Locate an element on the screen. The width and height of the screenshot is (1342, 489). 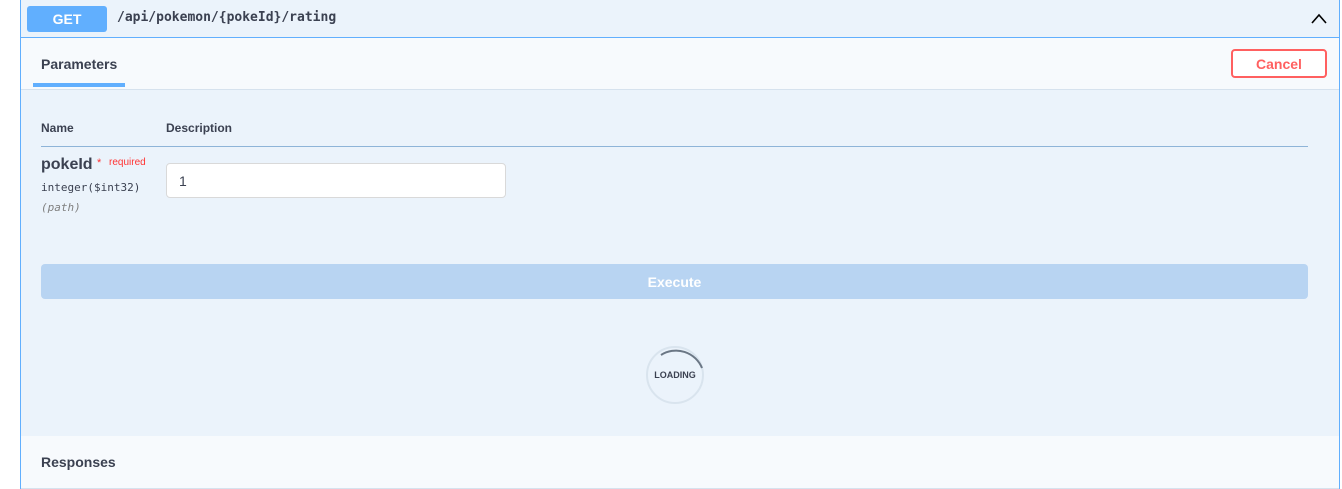
parameter-name: pokeId is located at coordinates (67, 164).